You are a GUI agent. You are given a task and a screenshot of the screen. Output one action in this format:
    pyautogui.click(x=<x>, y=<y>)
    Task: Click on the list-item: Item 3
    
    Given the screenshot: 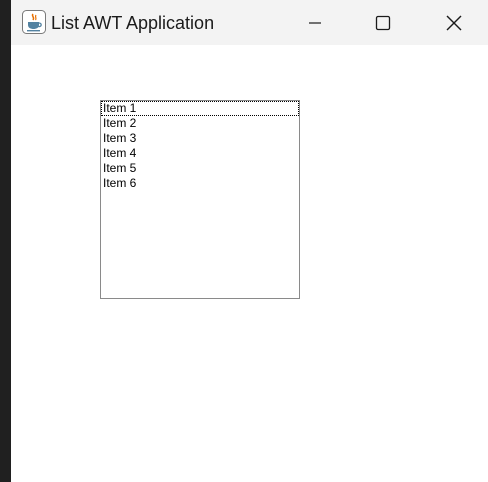 What is the action you would take?
    pyautogui.click(x=200, y=138)
    